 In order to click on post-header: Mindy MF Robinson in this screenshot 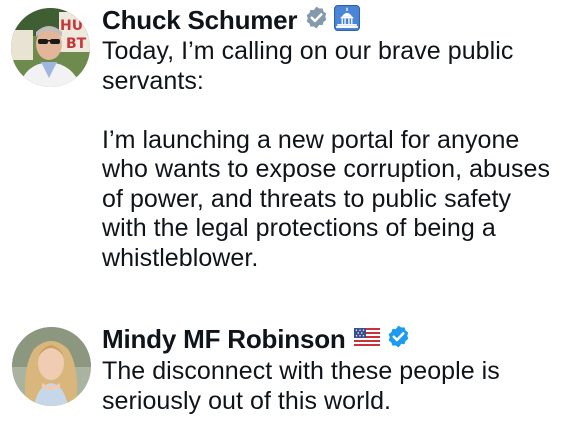, I will do `click(331, 339)`.